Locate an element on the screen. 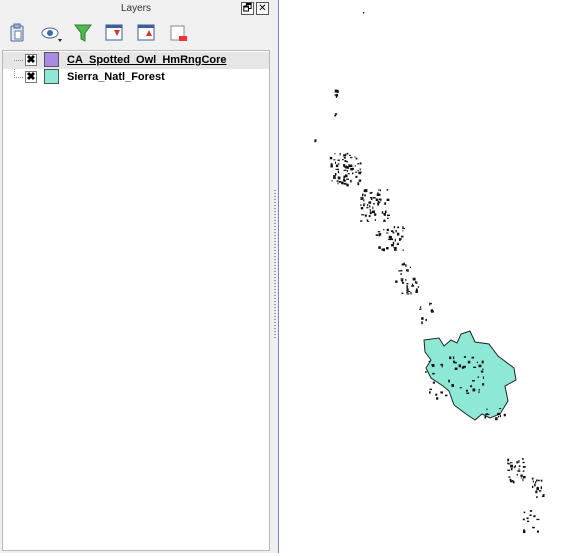  layer-row-spotted-owl: ✖ CA_Spotted_Owl_HmRngCore is located at coordinates (136, 60).